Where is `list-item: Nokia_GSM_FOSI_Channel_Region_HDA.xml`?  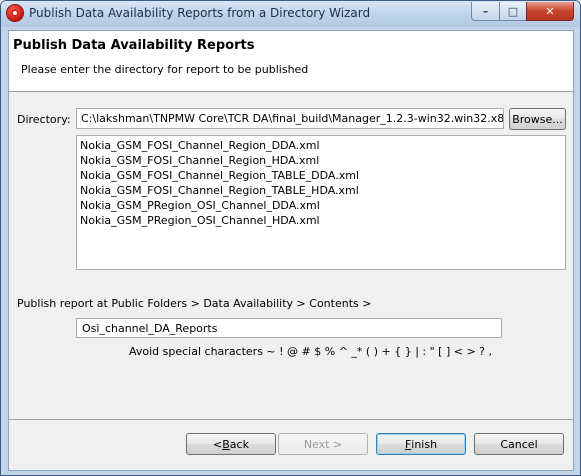
list-item: Nokia_GSM_FOSI_Channel_Region_HDA.xml is located at coordinates (321, 160).